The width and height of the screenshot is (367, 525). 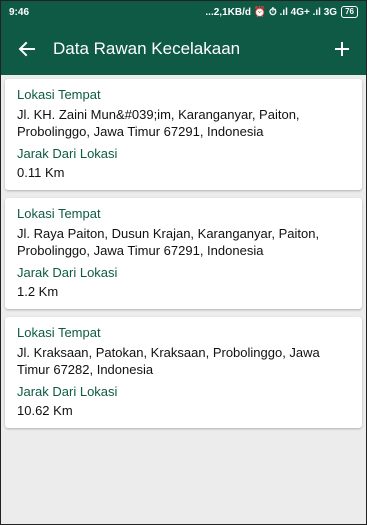 I want to click on status-bar: 9:46 ...2,1KB/d ⏰ ⏱ .ıl 4G+ .ıl 3G 76, so click(x=183, y=12).